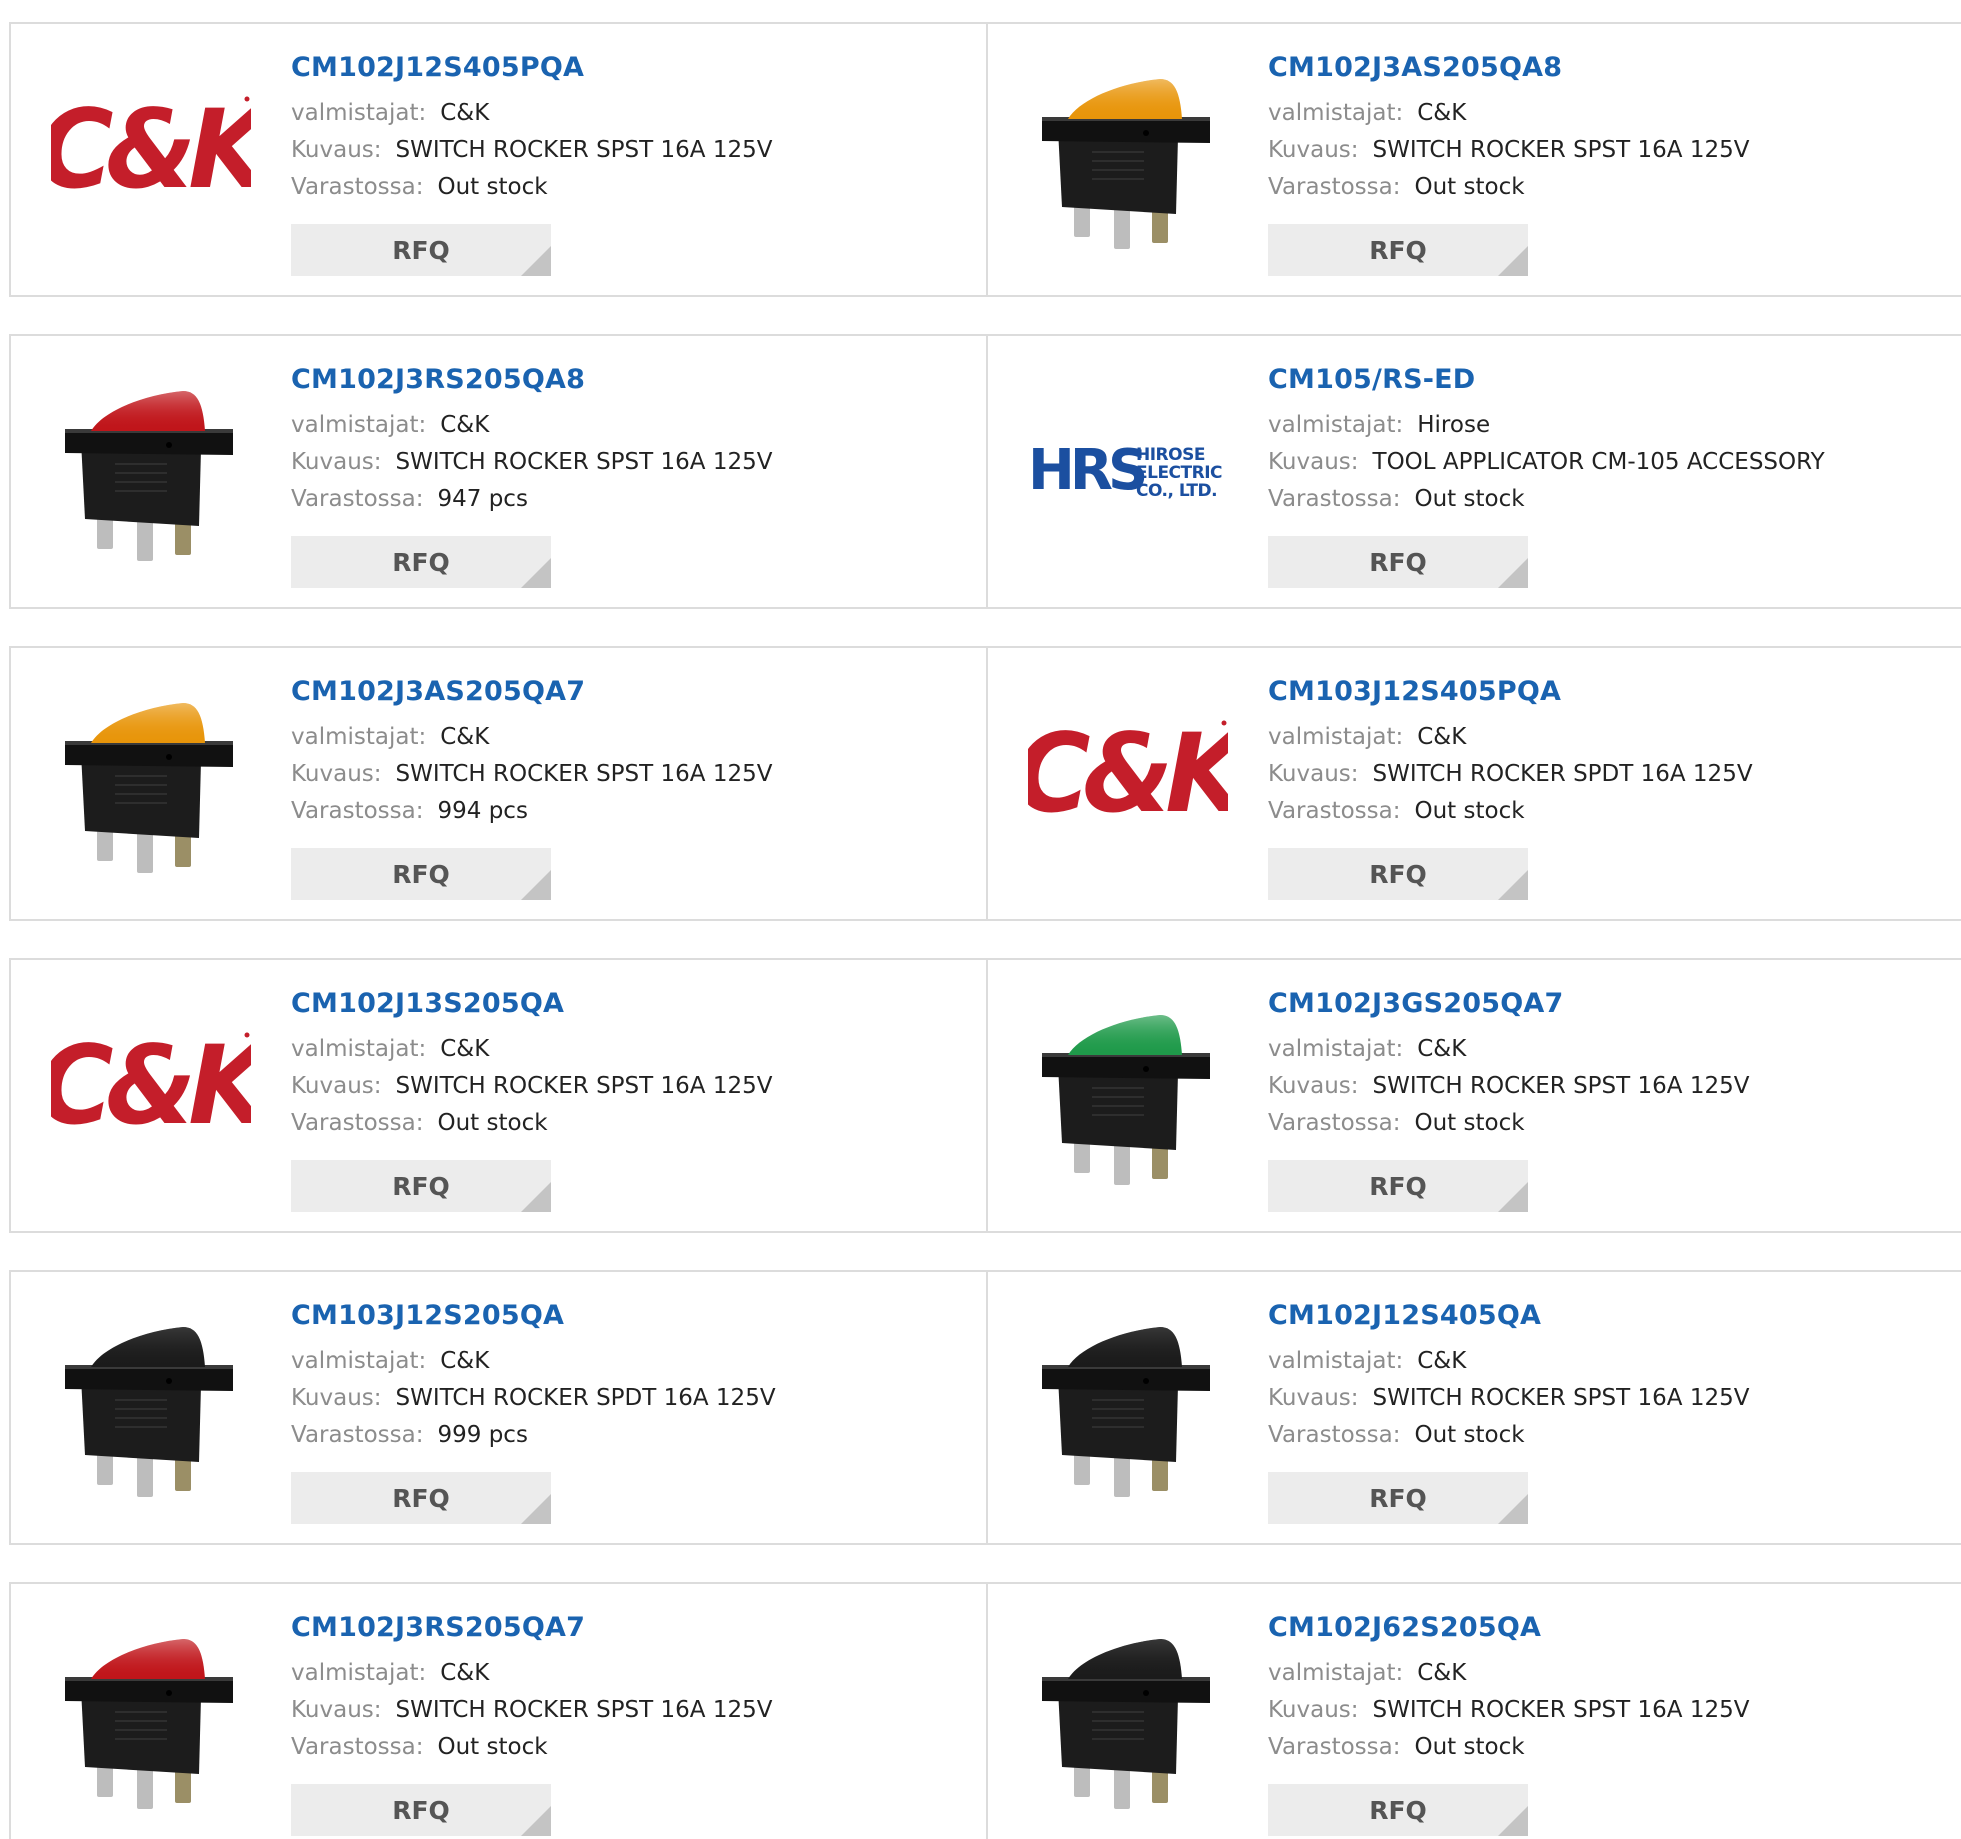 This screenshot has height=1839, width=1961. Describe the element at coordinates (1508, 1315) in the screenshot. I see `part-number-link: CM102J12S405QA` at that location.